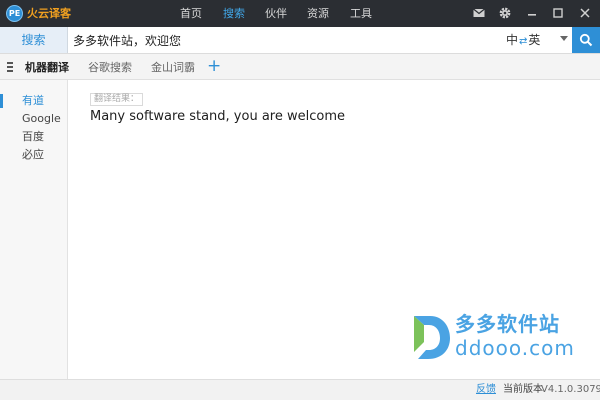 Image resolution: width=600 pixels, height=400 pixels. I want to click on nav-tab-home: 首页, so click(191, 13).